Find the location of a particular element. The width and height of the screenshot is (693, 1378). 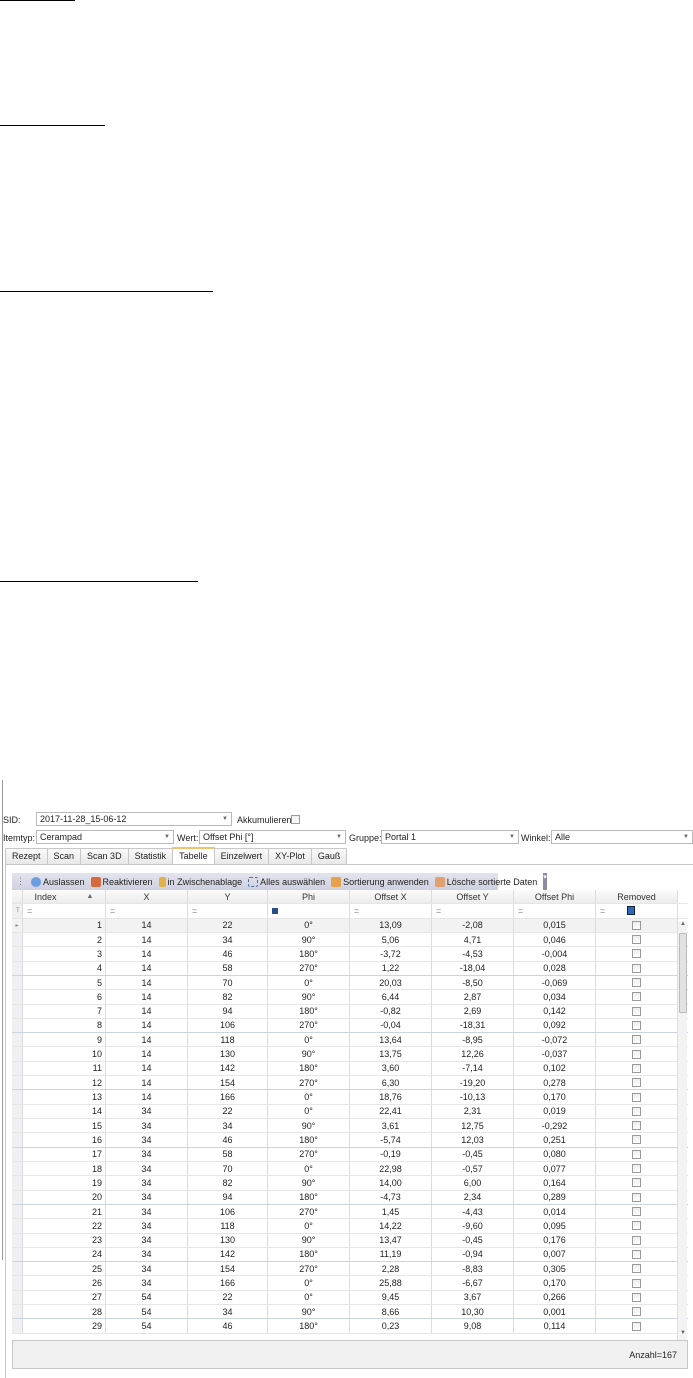

table-row: 5 14 70 0° 20,03 -8,50 -0,069 is located at coordinates (350, 983).